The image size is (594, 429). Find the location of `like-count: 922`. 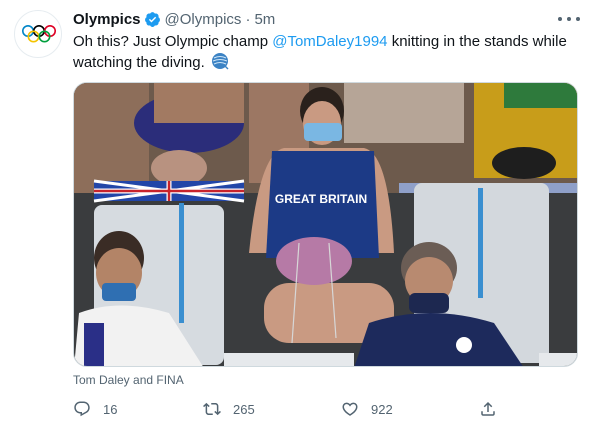

like-count: 922 is located at coordinates (382, 409).